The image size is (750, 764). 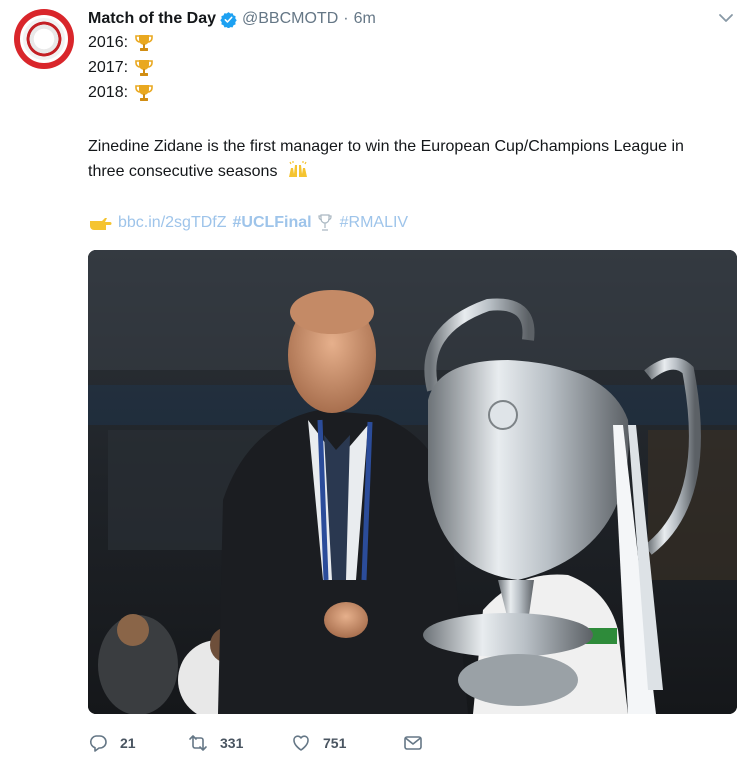 I want to click on tweet-actions: 21 331 751, so click(x=261, y=743).